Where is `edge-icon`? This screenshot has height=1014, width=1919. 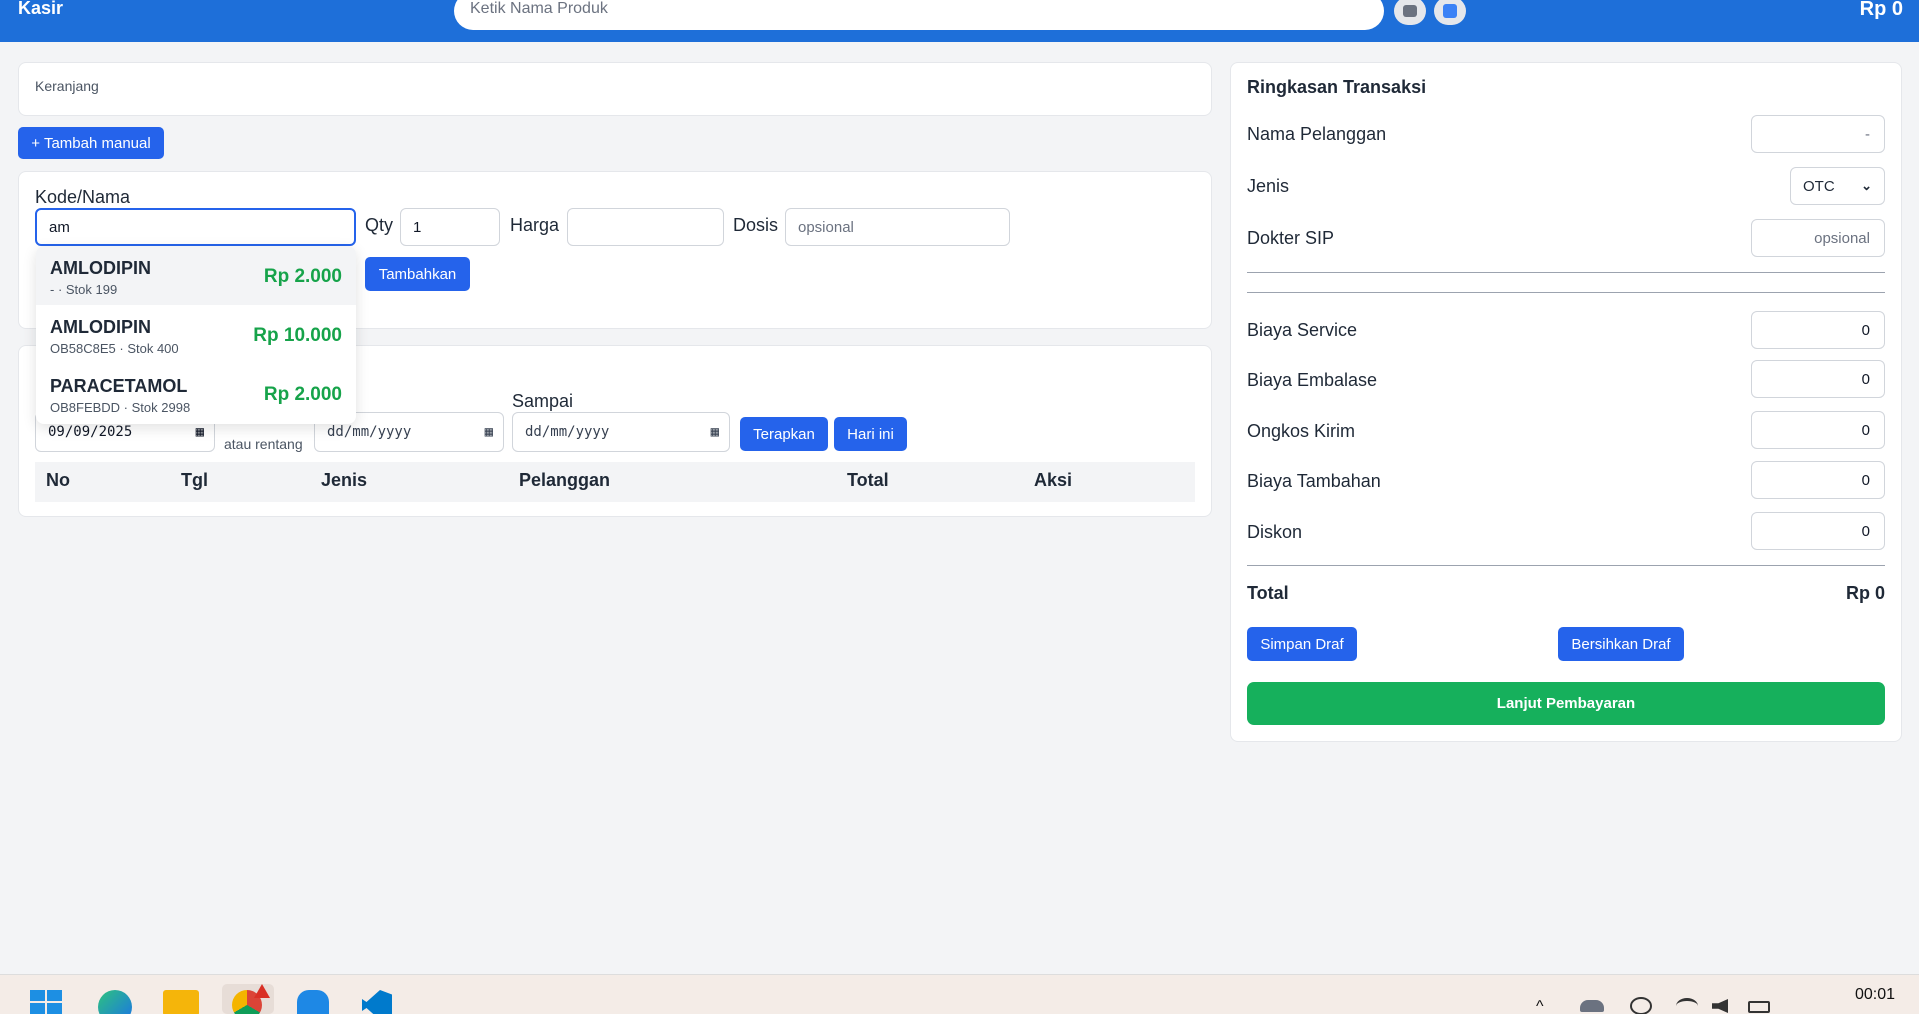 edge-icon is located at coordinates (116, 1002).